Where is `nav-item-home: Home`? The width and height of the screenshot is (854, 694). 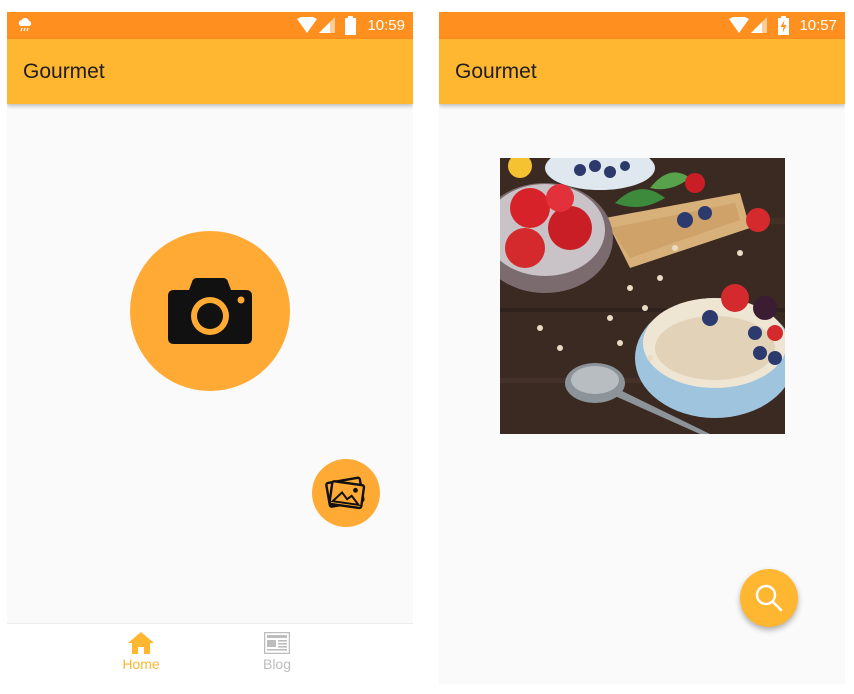
nav-item-home: Home is located at coordinates (141, 652).